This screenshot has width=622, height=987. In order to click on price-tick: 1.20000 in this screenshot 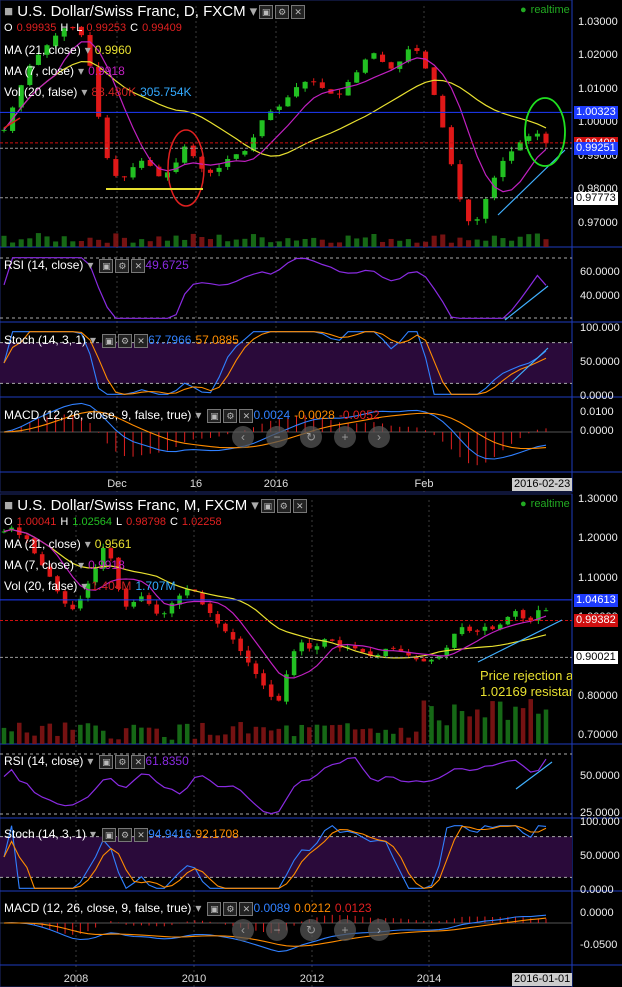, I will do `click(598, 538)`.